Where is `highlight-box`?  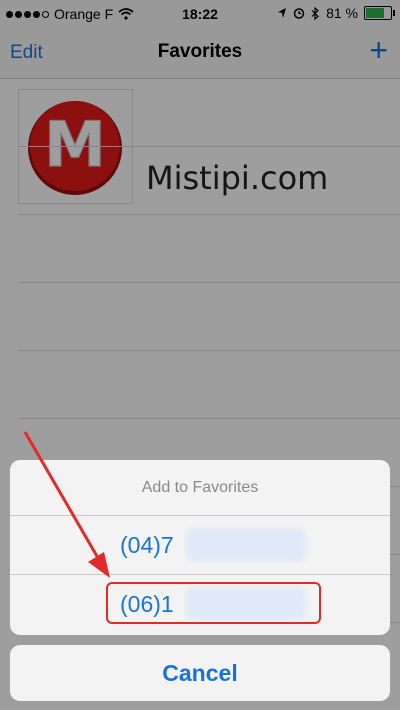
highlight-box is located at coordinates (213, 603).